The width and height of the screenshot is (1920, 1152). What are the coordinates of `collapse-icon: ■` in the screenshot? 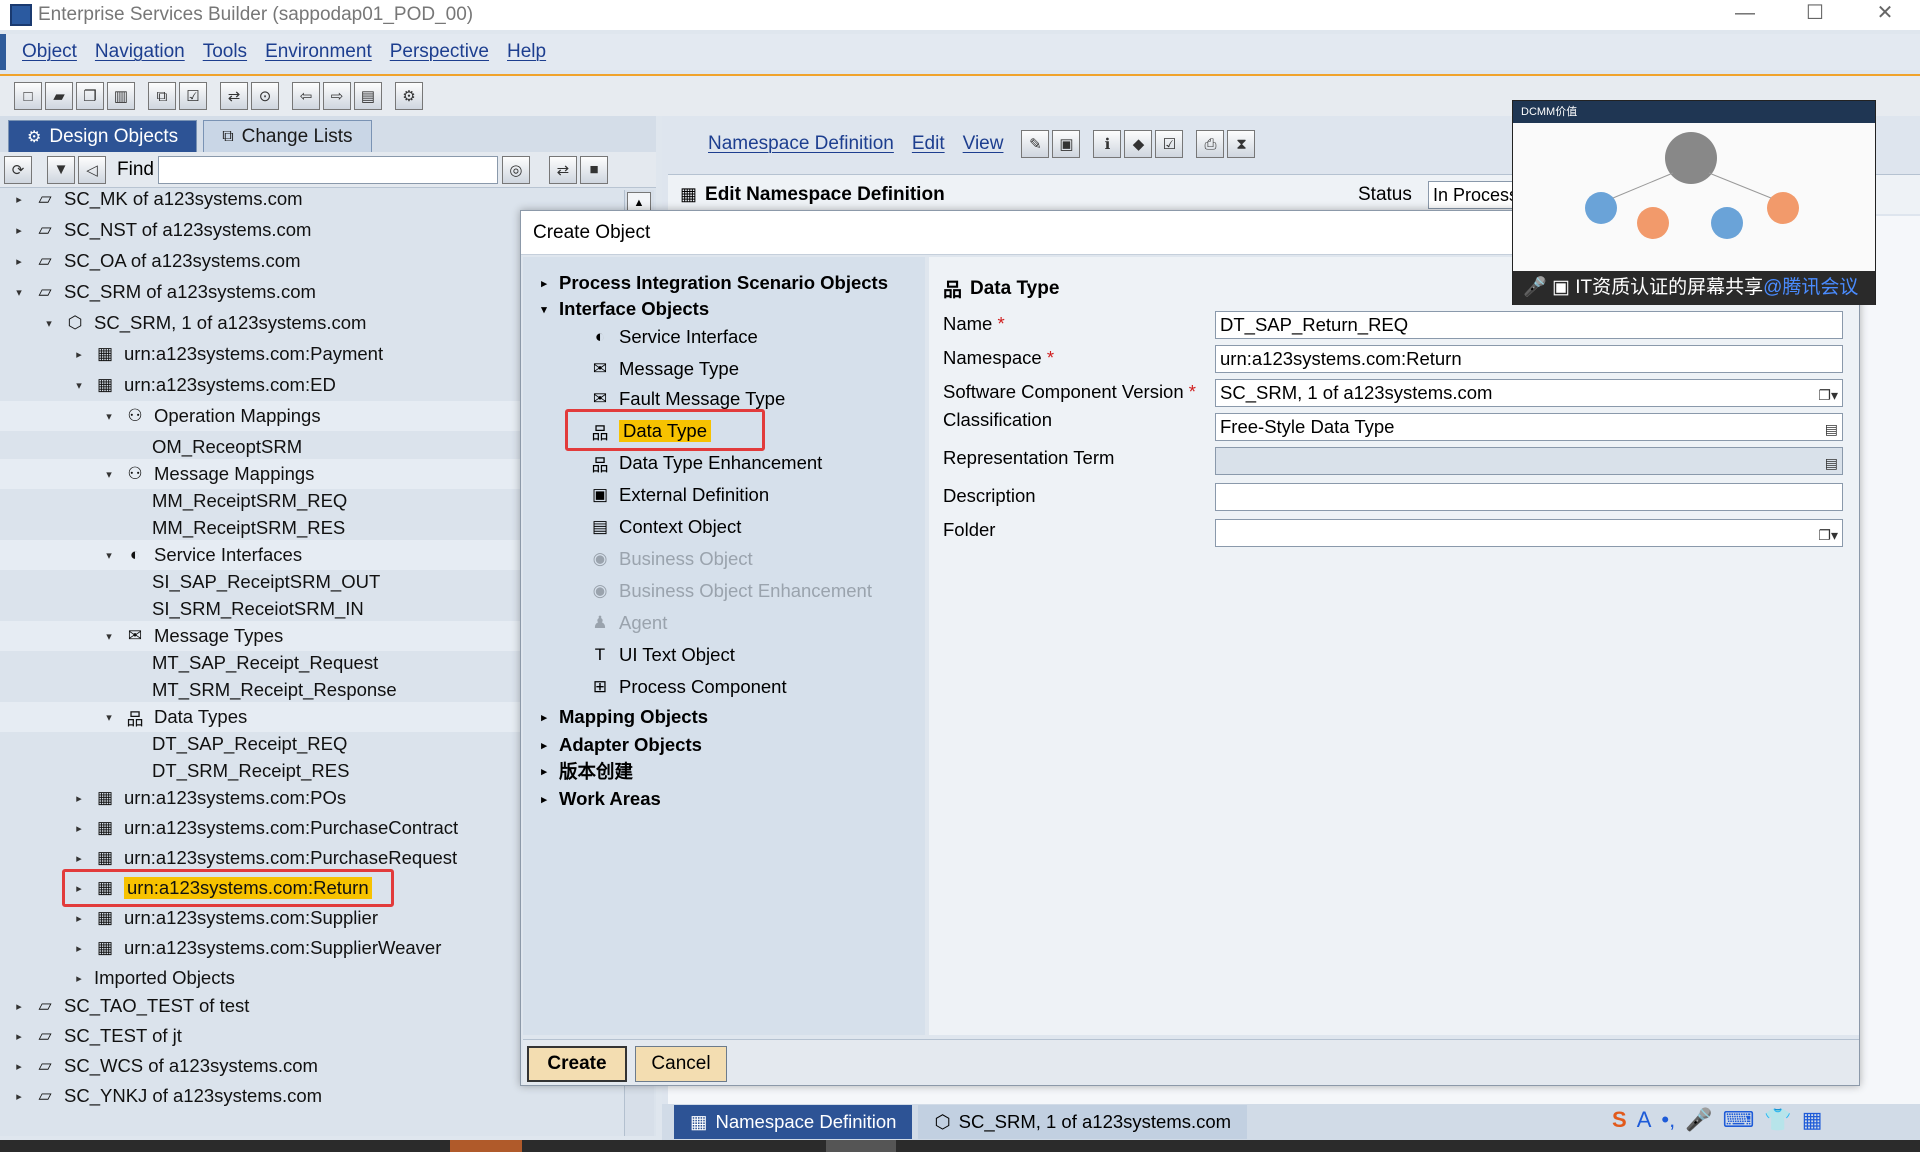 It's located at (593, 169).